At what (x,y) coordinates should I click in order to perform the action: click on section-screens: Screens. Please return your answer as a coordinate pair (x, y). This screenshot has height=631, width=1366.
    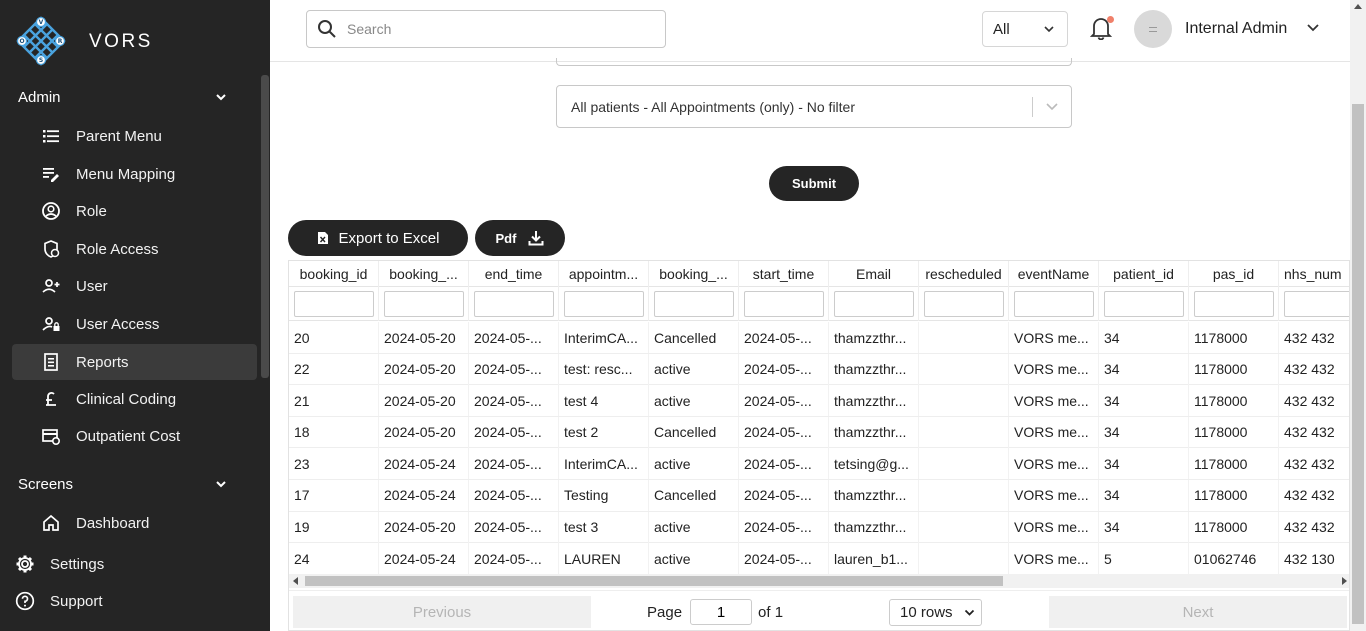
    Looking at the image, I should click on (123, 484).